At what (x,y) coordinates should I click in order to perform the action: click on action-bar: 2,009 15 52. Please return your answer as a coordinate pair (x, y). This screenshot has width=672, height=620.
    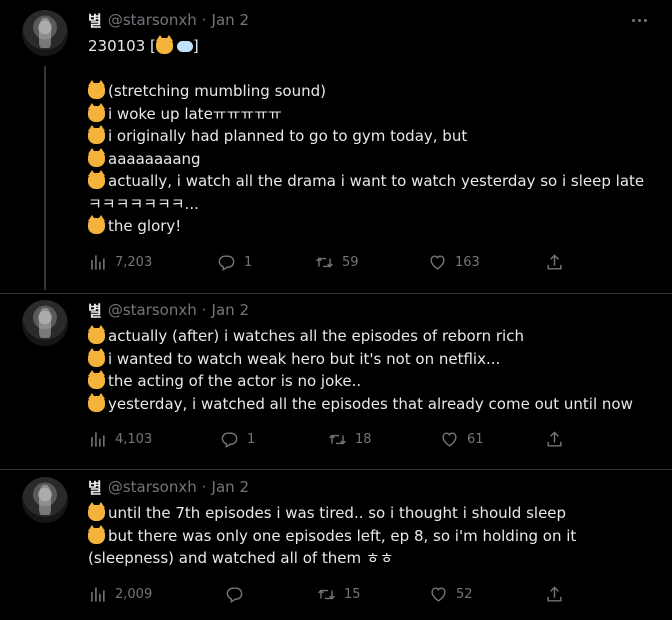
    Looking at the image, I should click on (333, 594).